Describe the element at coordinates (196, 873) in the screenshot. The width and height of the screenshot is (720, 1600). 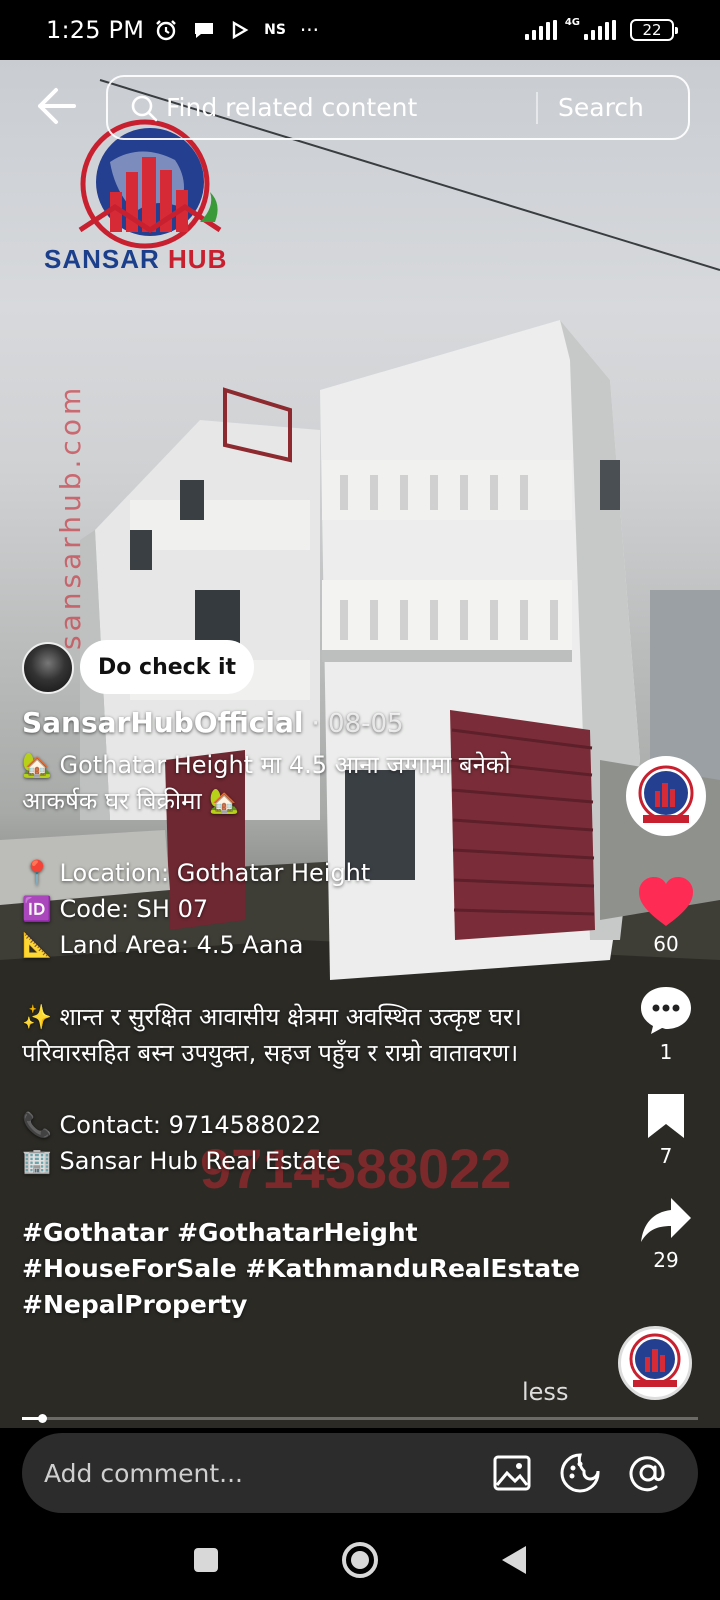
I see `caption-location: 📍 Location: Gothatar Height` at that location.